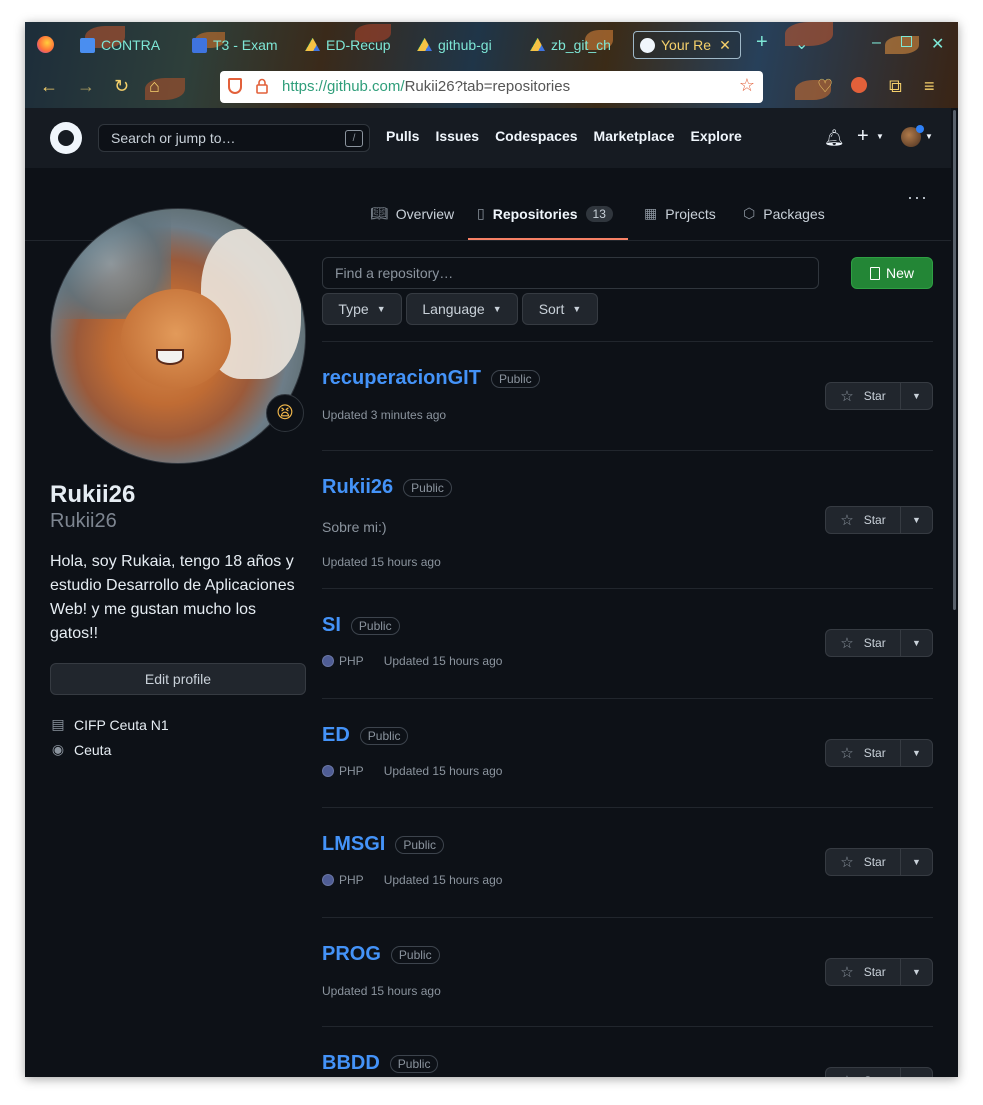  What do you see at coordinates (154, 86) in the screenshot?
I see `home-icon: ⌂` at bounding box center [154, 86].